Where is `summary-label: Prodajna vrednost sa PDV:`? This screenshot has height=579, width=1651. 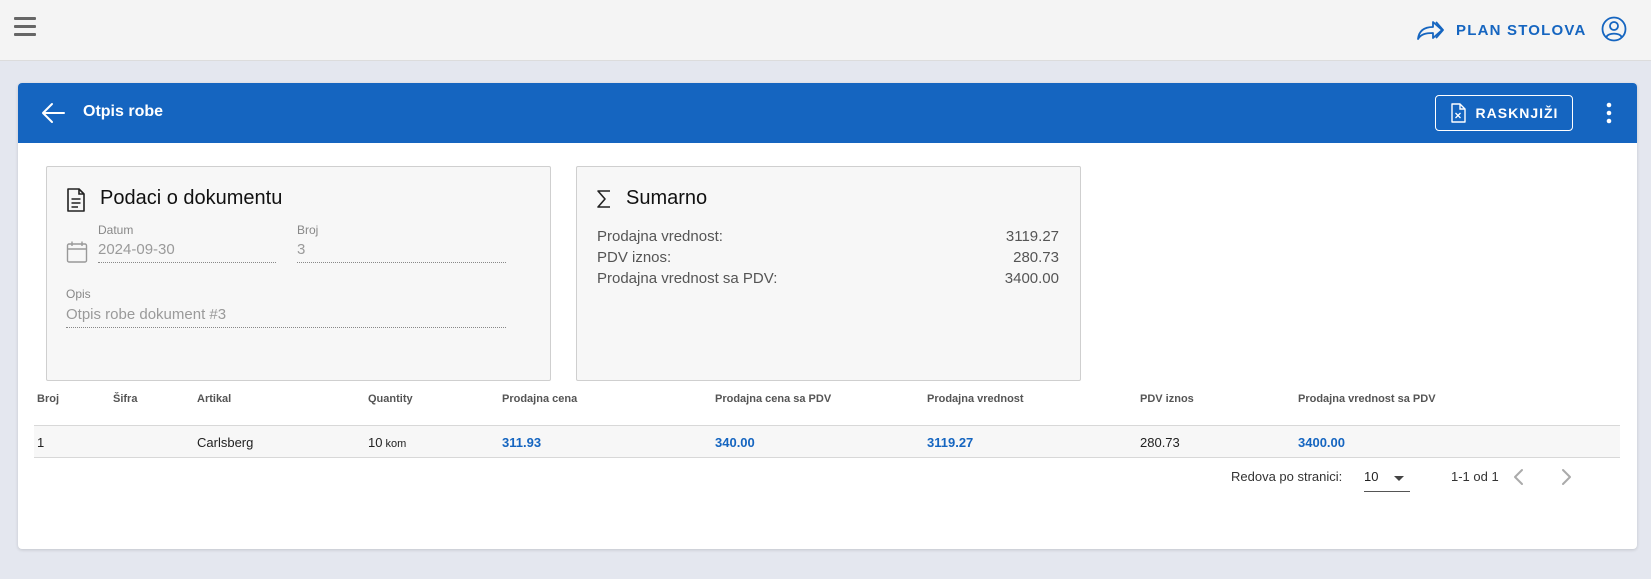
summary-label: Prodajna vrednost sa PDV: is located at coordinates (687, 278).